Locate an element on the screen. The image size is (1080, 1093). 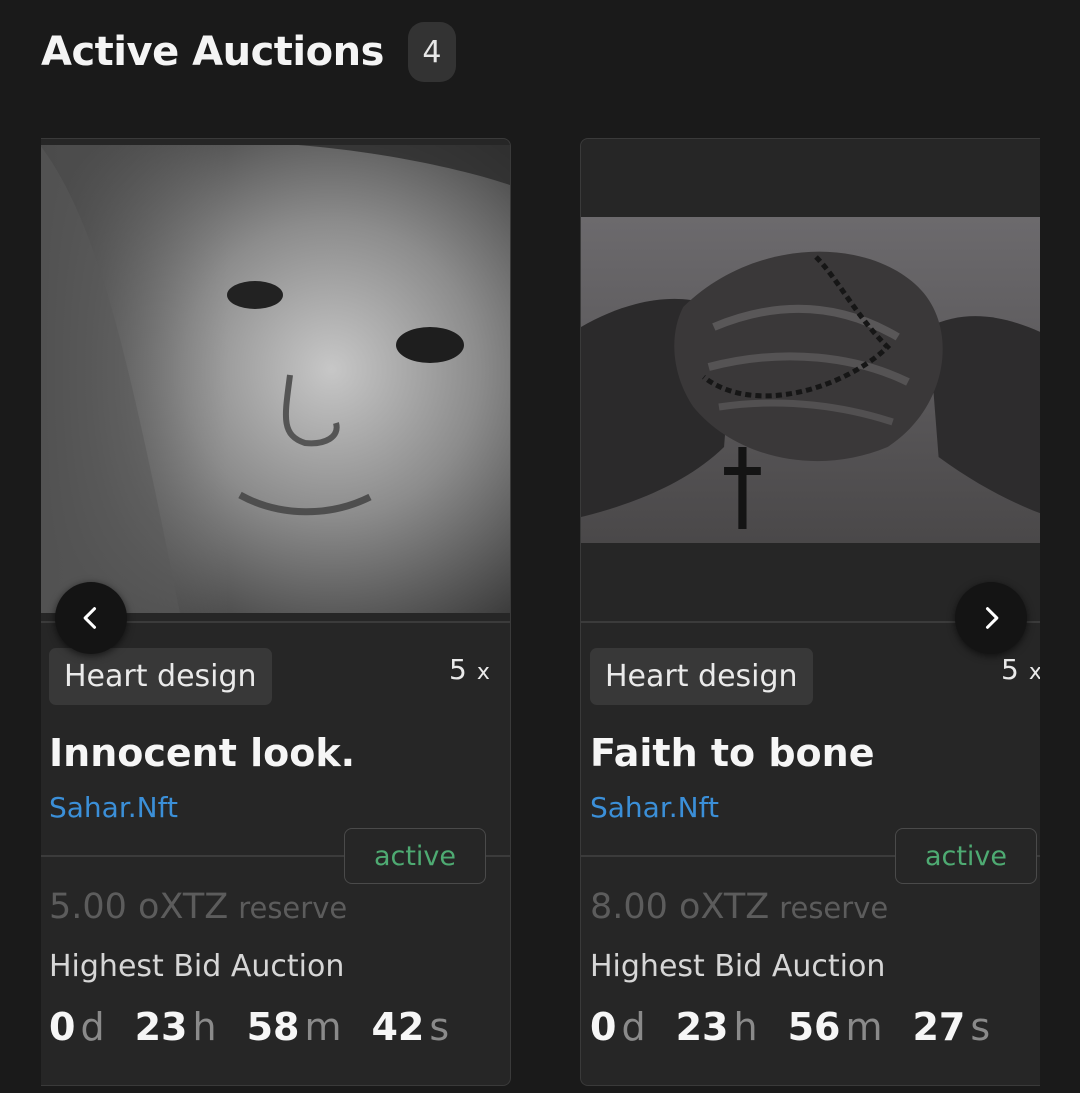
artwork-title: Innocent look. is located at coordinates (202, 753).